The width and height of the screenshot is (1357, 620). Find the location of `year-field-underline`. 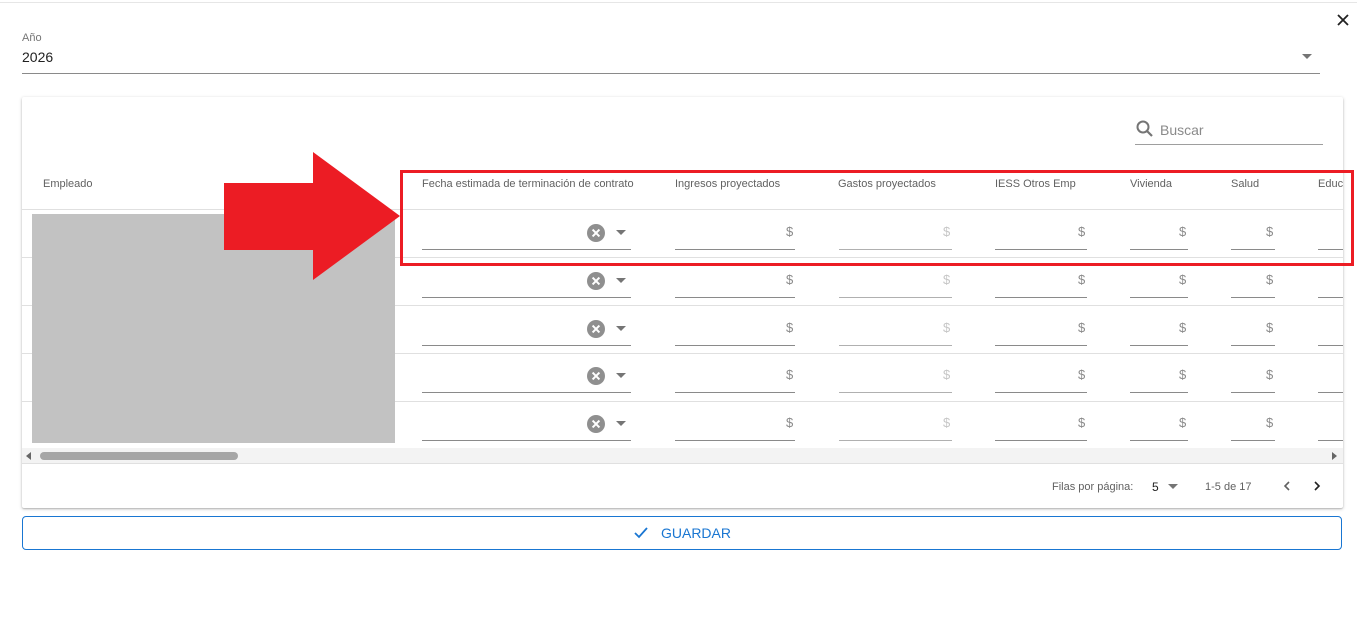

year-field-underline is located at coordinates (671, 73).